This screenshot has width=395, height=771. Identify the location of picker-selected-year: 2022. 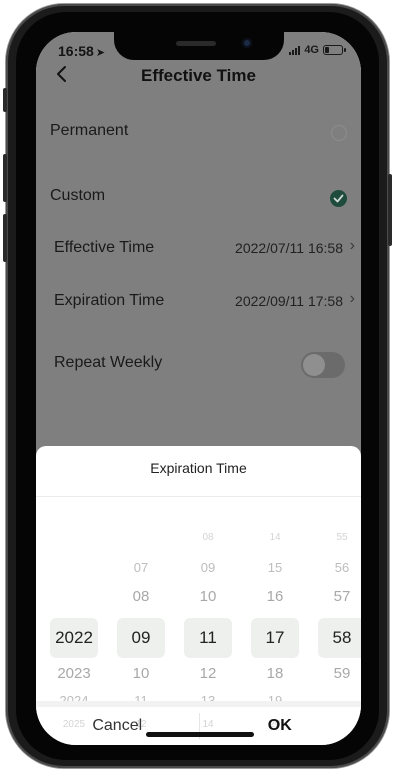
(74, 638).